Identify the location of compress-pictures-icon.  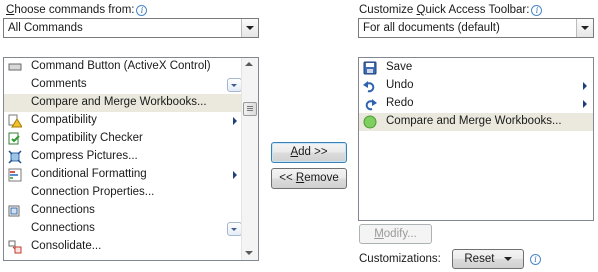
(15, 157).